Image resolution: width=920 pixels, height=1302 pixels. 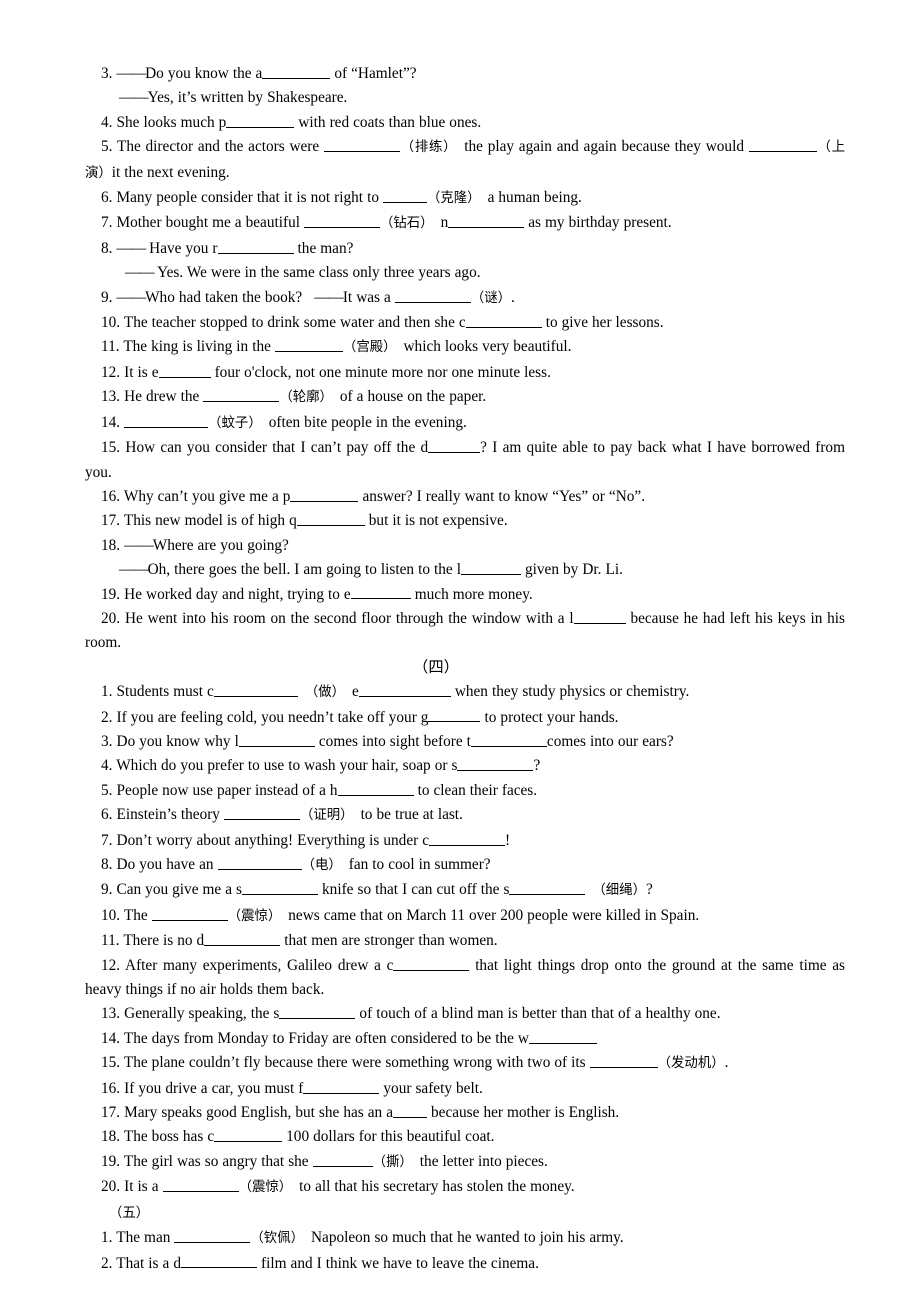 I want to click on item-number: 10., so click(x=111, y=915).